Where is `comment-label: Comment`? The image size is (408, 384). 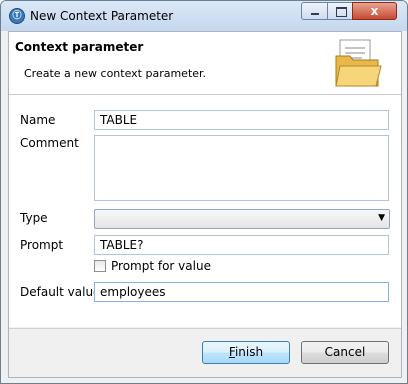 comment-label: Comment is located at coordinates (49, 143).